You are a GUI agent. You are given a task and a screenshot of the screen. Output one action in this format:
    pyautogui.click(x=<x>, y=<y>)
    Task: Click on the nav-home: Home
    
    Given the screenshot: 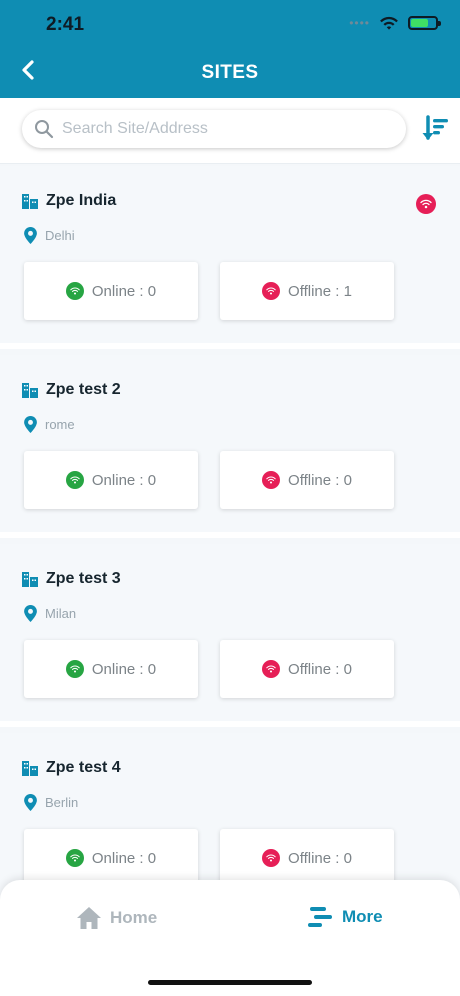 What is the action you would take?
    pyautogui.click(x=116, y=918)
    